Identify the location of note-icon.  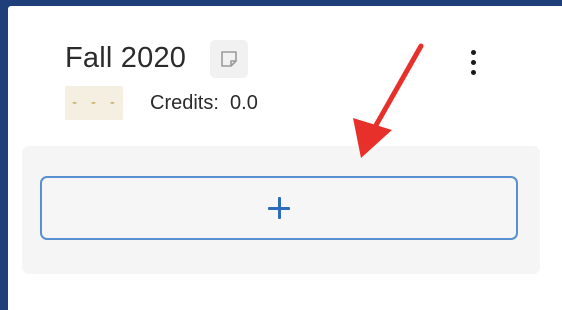
(229, 59).